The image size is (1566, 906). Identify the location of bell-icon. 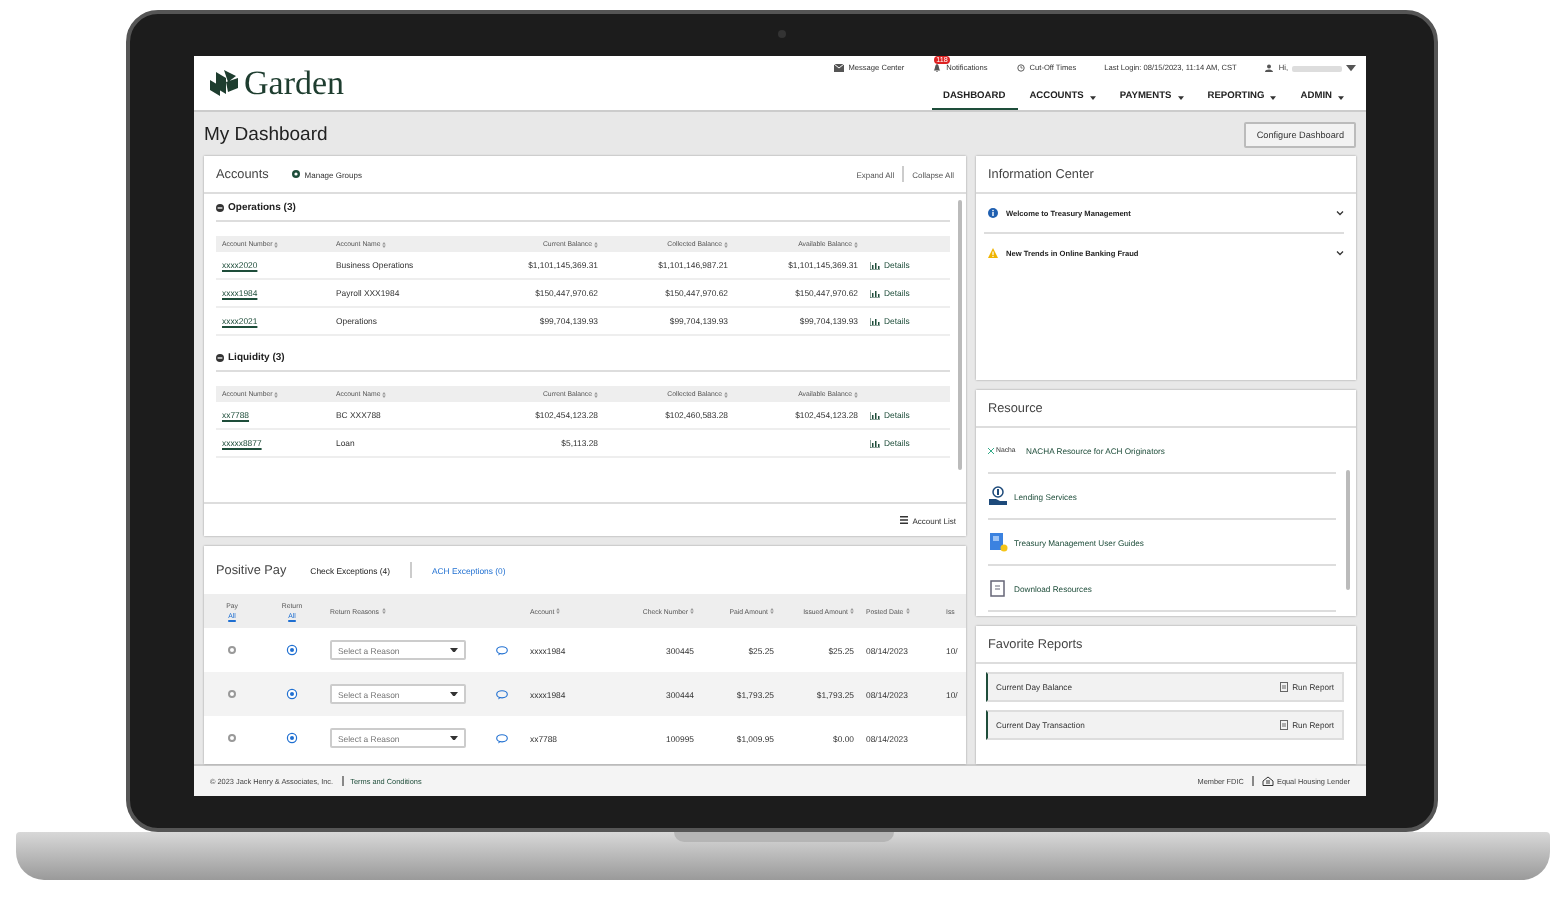
(937, 68).